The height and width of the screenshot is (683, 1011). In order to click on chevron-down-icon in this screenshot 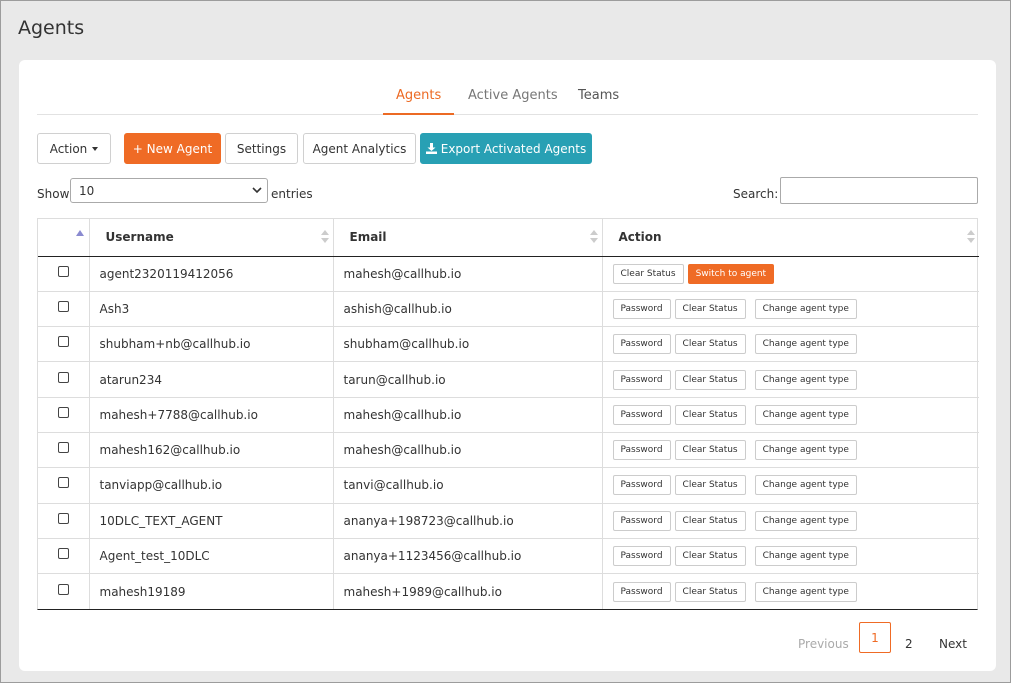, I will do `click(257, 190)`.